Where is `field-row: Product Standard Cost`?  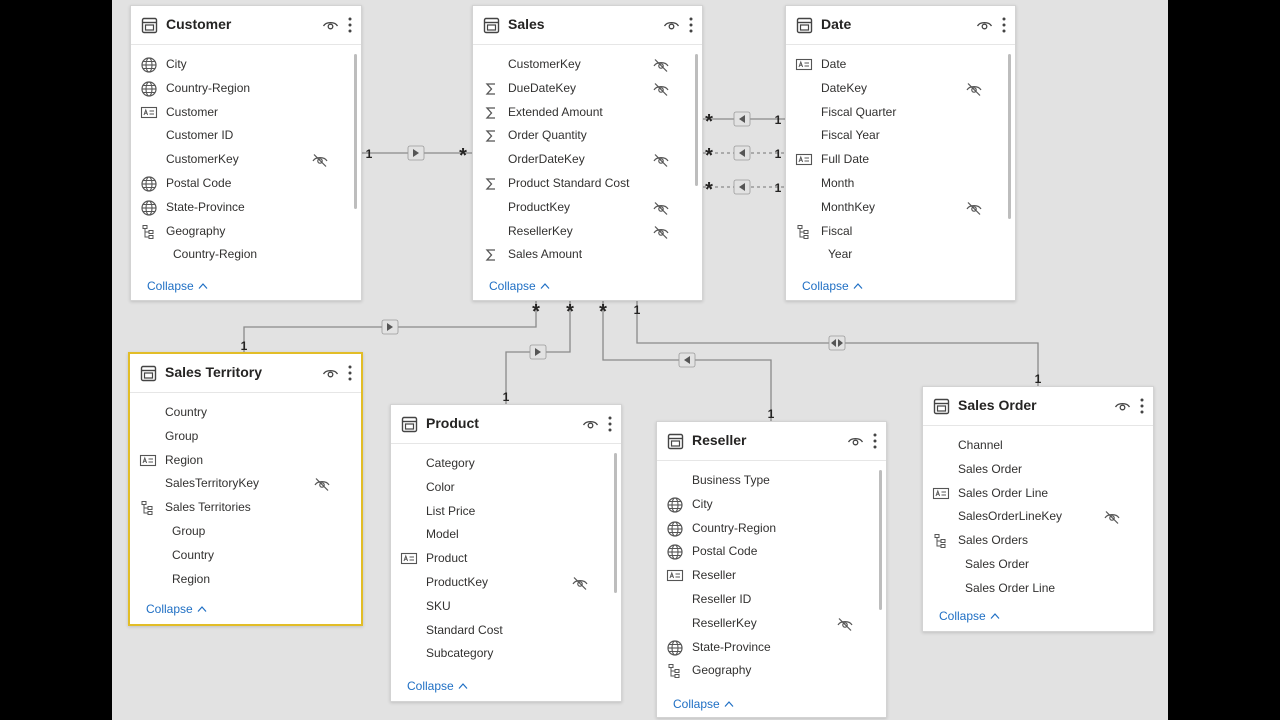
field-row: Product Standard Cost is located at coordinates (587, 184).